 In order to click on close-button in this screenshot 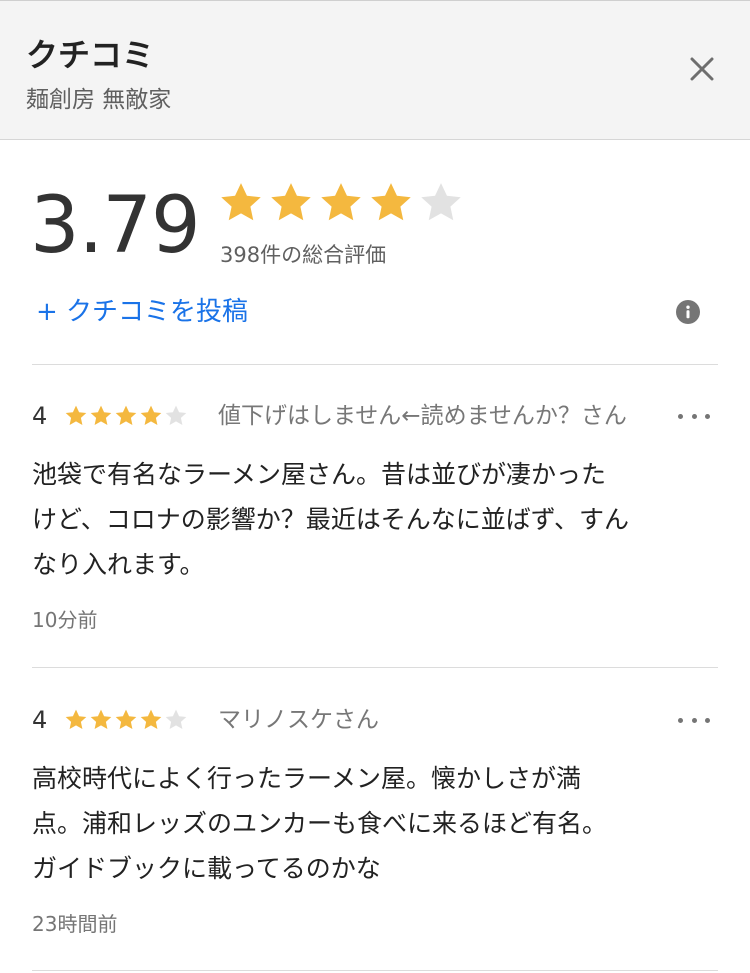, I will do `click(702, 69)`.